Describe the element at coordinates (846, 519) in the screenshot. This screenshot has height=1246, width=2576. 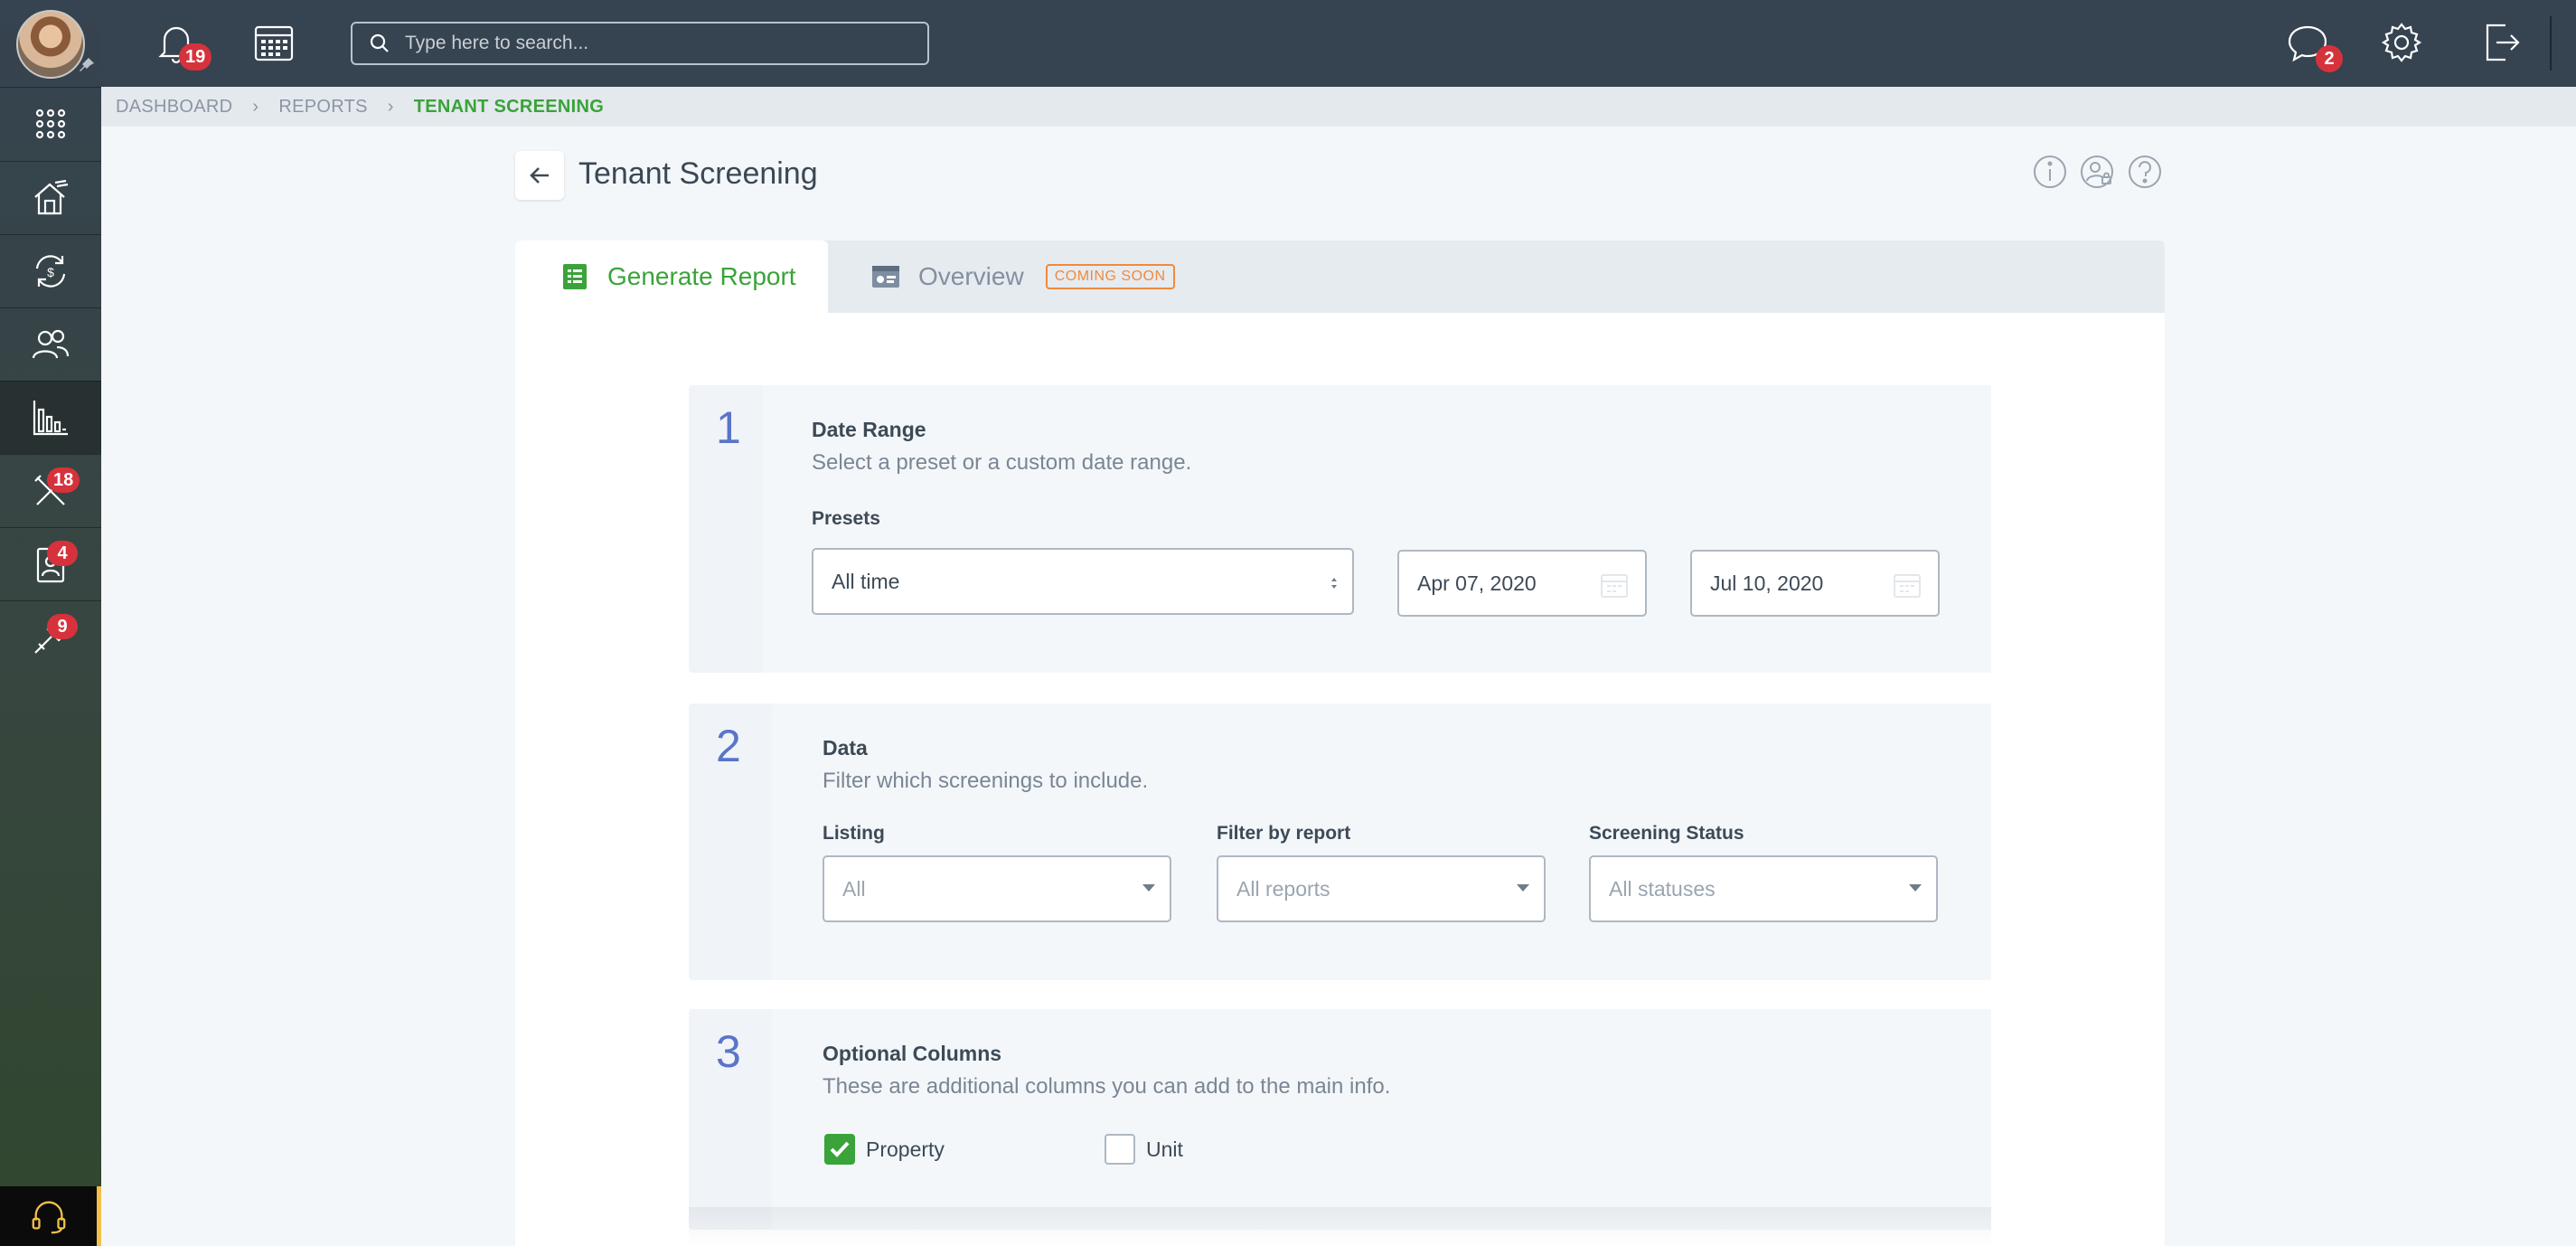
I see `presets-label: Presets` at that location.